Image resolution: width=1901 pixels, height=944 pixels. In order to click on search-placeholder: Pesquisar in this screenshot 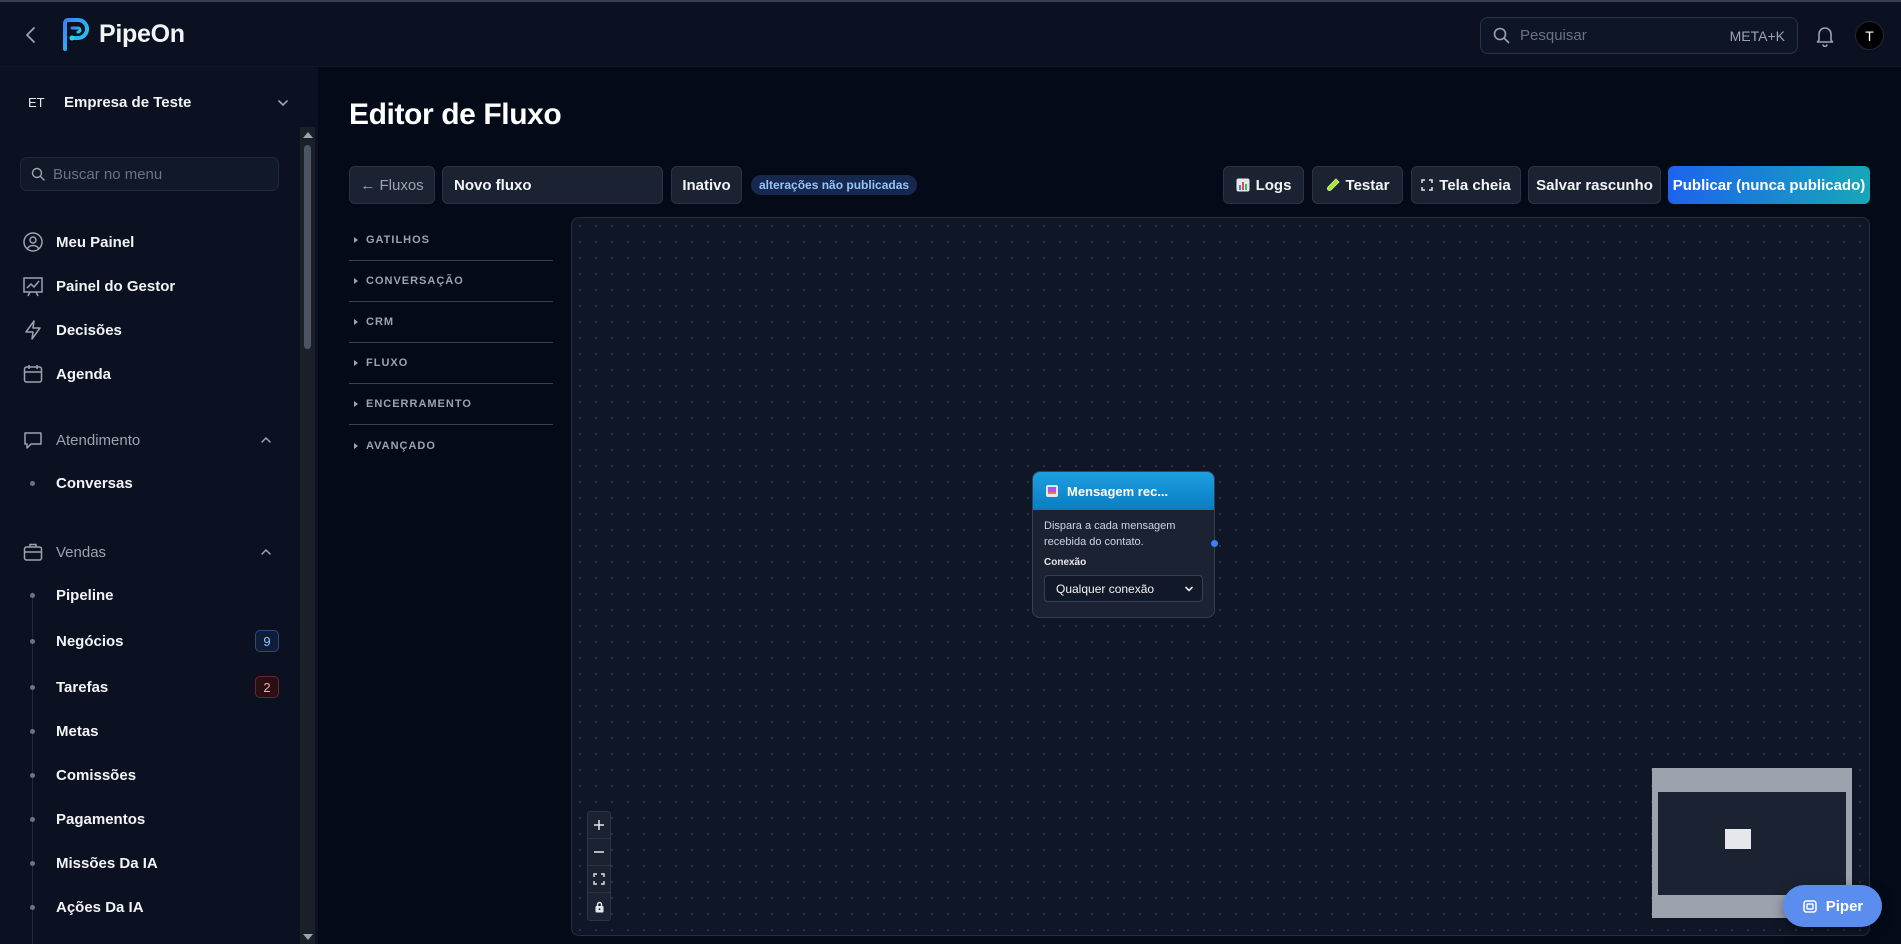, I will do `click(1553, 35)`.